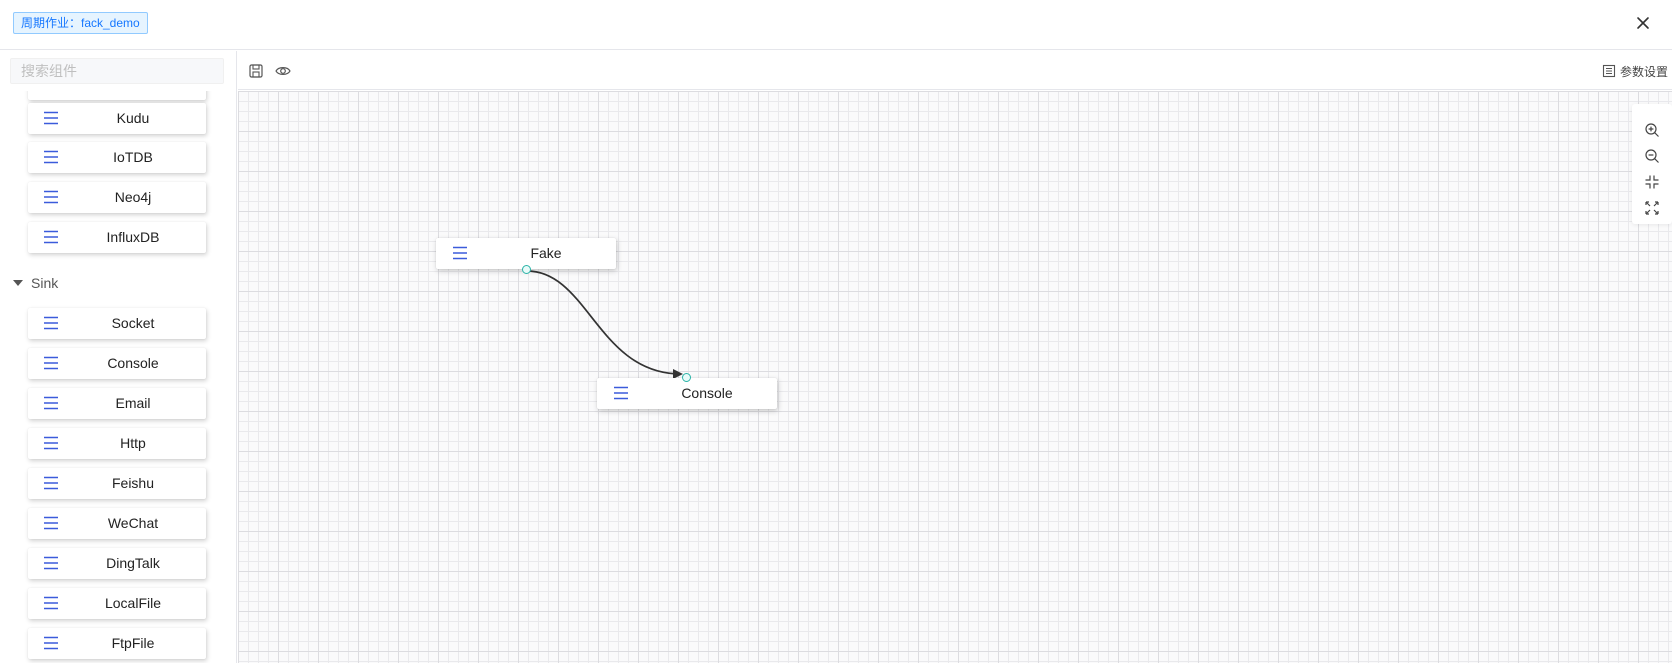 This screenshot has height=663, width=1672. What do you see at coordinates (133, 523) in the screenshot?
I see `component-label: WeChat` at bounding box center [133, 523].